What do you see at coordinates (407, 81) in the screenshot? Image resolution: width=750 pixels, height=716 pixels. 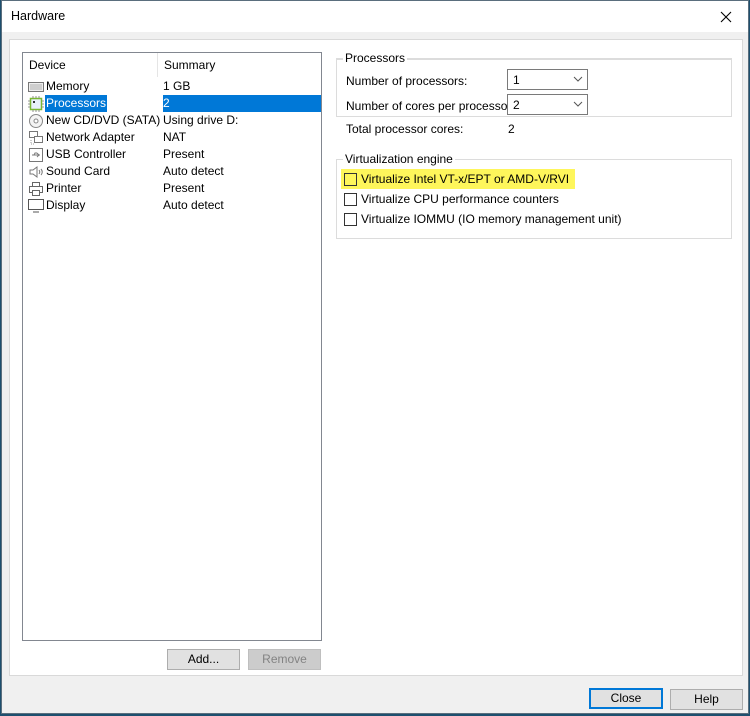 I see `num-processors-label: Number of processors:` at bounding box center [407, 81].